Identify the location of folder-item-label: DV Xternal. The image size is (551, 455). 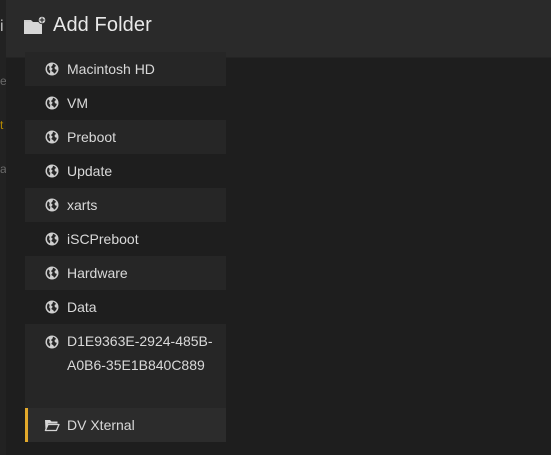
(101, 425).